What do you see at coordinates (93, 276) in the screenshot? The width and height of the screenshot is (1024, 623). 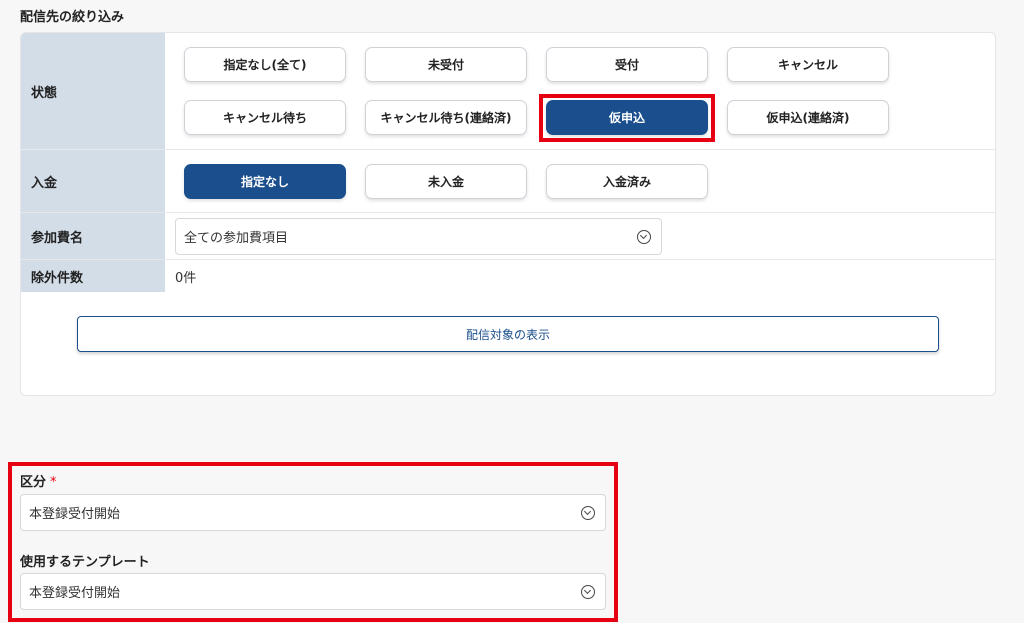 I see `excluded-label: 除外件数` at bounding box center [93, 276].